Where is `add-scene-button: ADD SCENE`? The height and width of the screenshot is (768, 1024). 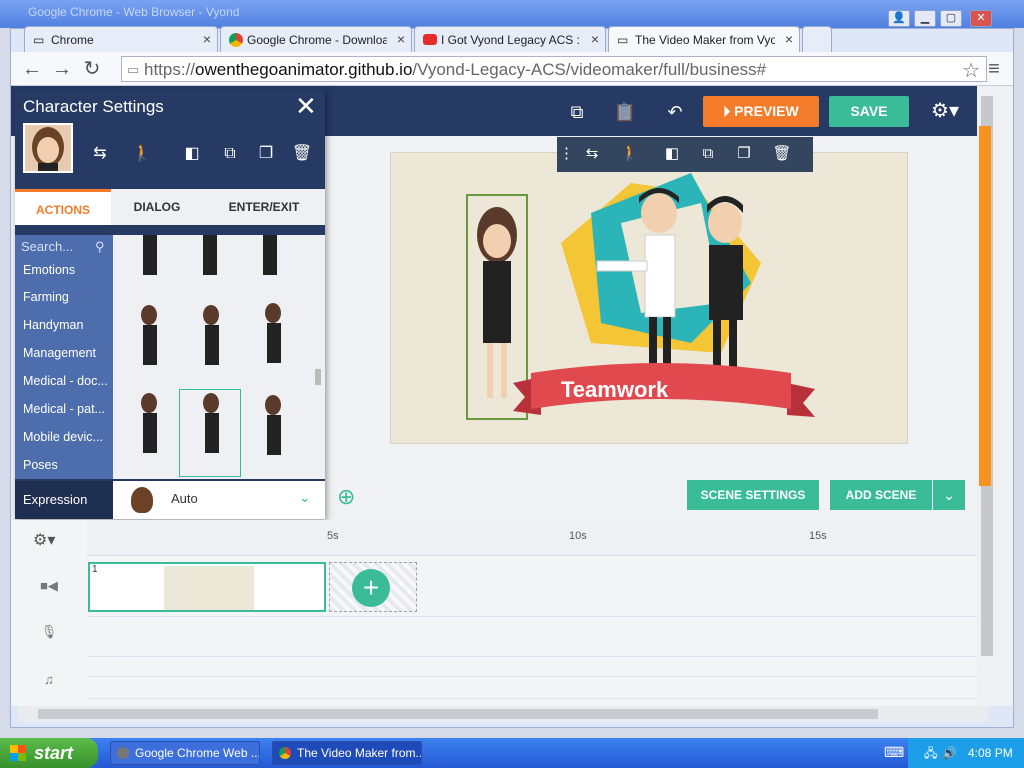
add-scene-button: ADD SCENE is located at coordinates (881, 495).